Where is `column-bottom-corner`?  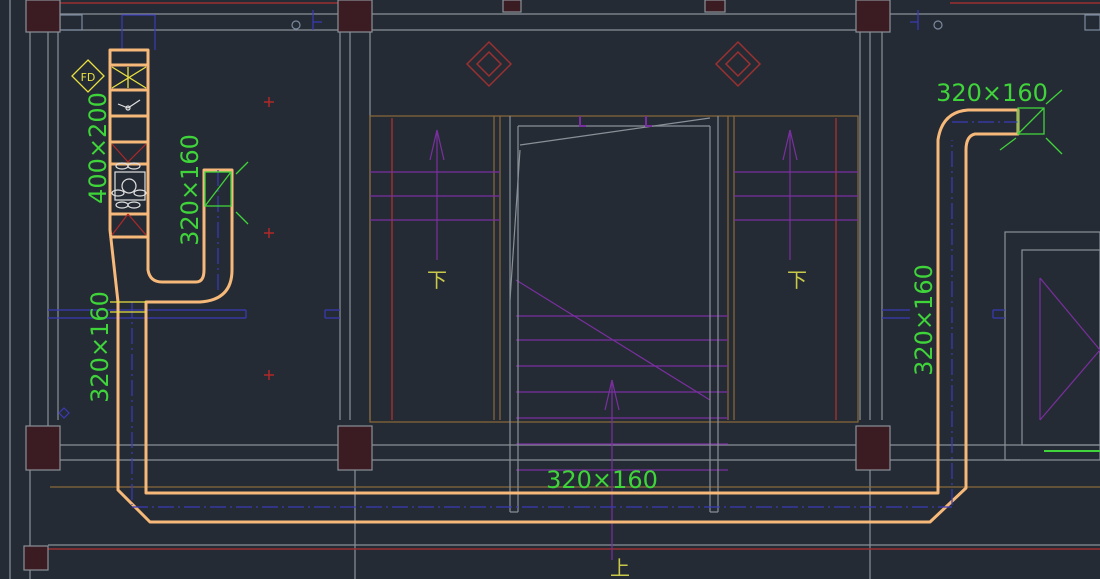 column-bottom-corner is located at coordinates (36, 558).